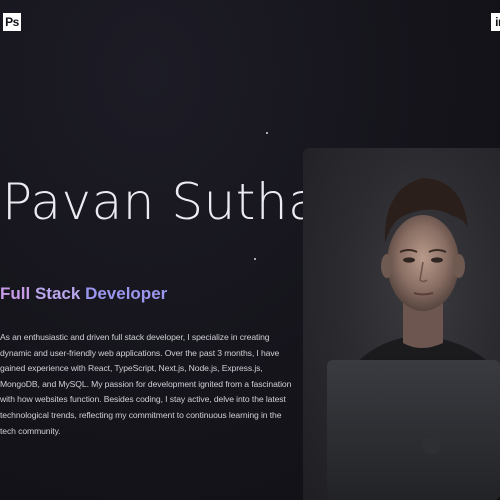 The height and width of the screenshot is (500, 500). Describe the element at coordinates (15, 293) in the screenshot. I see `role-word-full: Full` at that location.